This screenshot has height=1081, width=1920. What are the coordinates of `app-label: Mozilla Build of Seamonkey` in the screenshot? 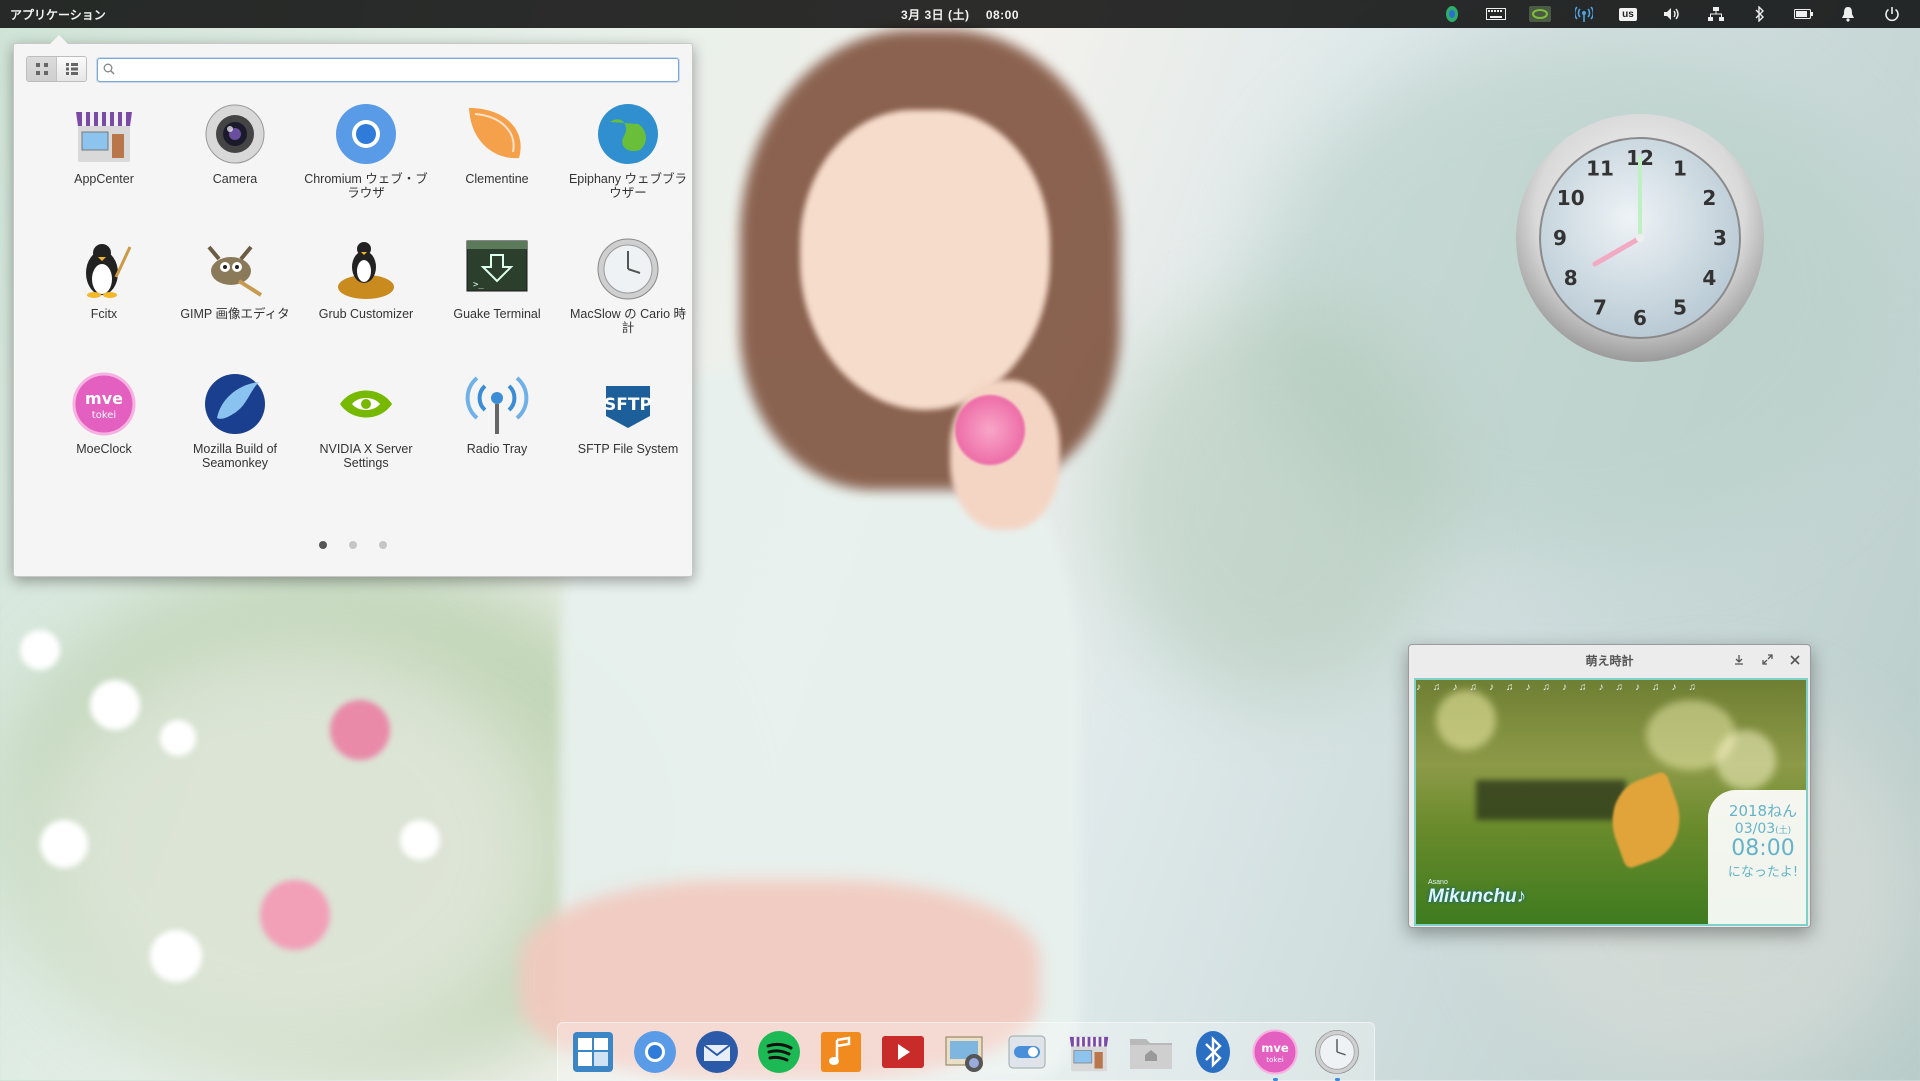 It's located at (235, 456).